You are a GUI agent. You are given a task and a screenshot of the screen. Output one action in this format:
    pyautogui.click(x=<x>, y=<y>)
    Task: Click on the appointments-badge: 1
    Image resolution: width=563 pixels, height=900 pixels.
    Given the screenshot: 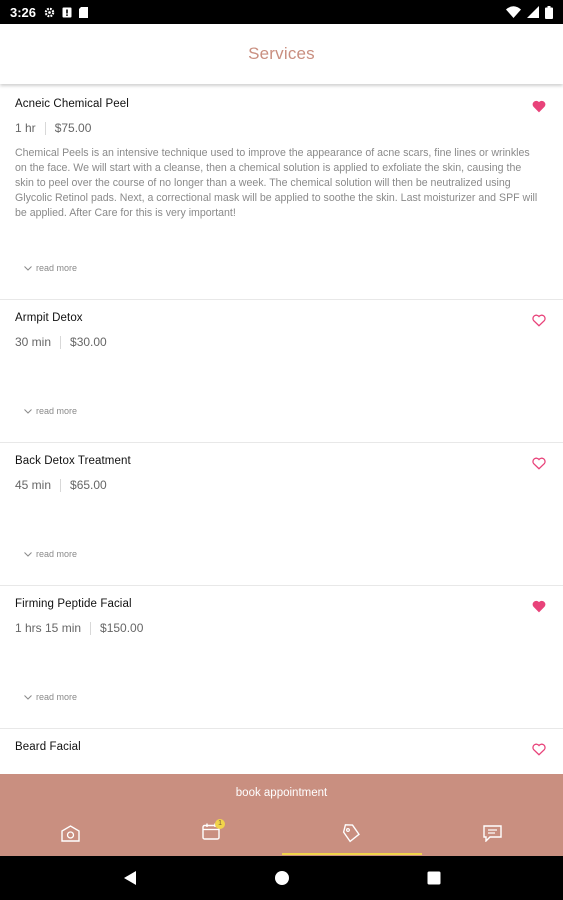 What is the action you would take?
    pyautogui.click(x=220, y=823)
    